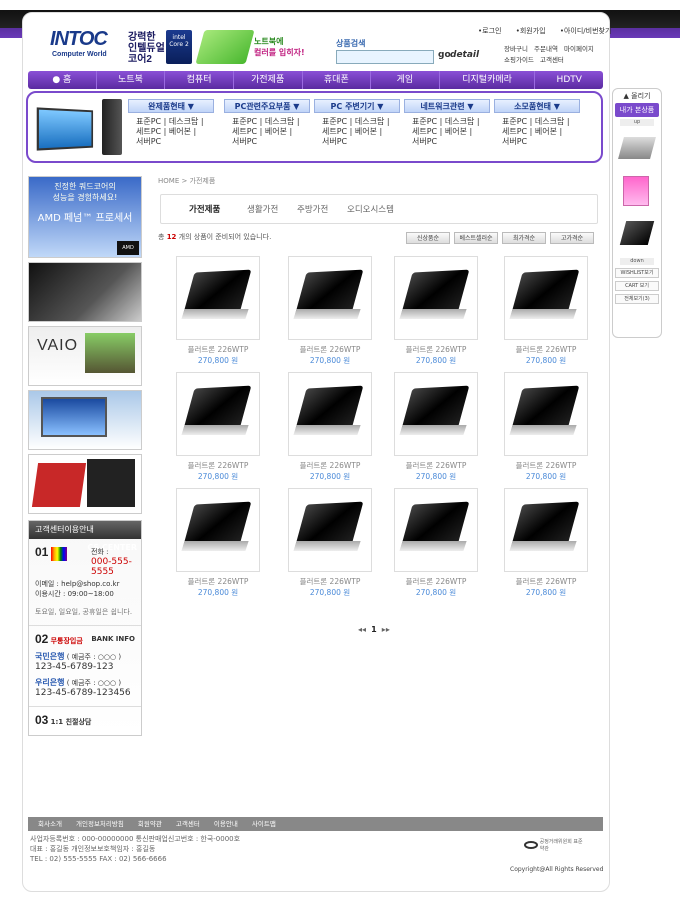  I want to click on recent-item-silver-laptop, so click(637, 149).